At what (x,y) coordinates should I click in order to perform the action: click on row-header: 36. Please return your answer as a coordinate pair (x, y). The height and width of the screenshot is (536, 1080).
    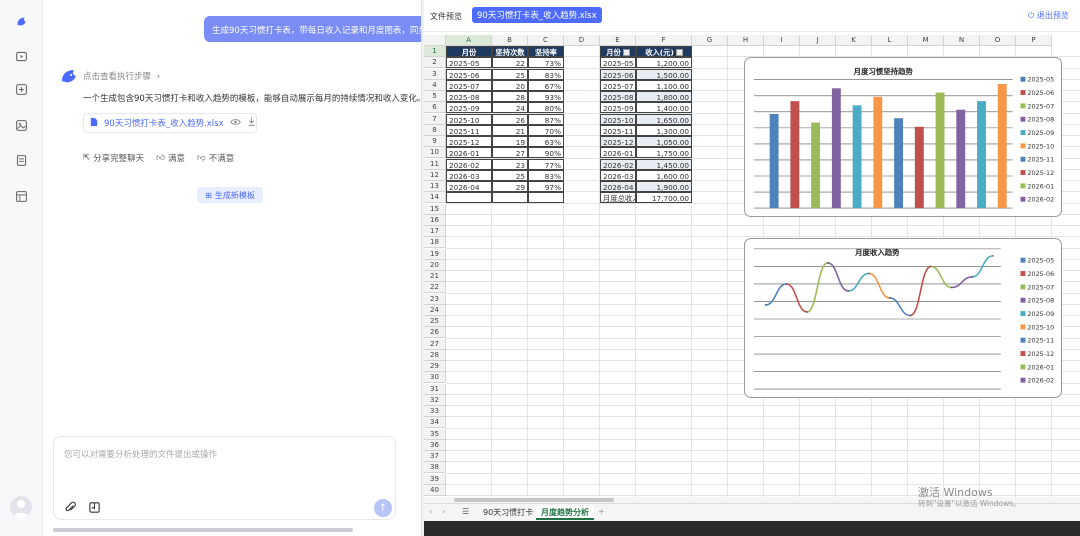
    Looking at the image, I should click on (435, 445).